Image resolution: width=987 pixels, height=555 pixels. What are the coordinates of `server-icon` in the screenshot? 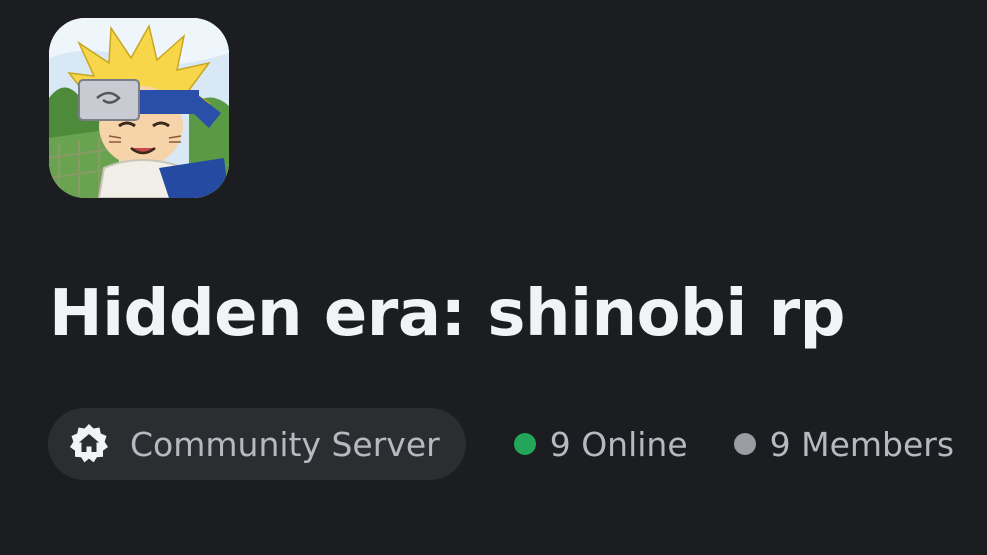 It's located at (139, 108).